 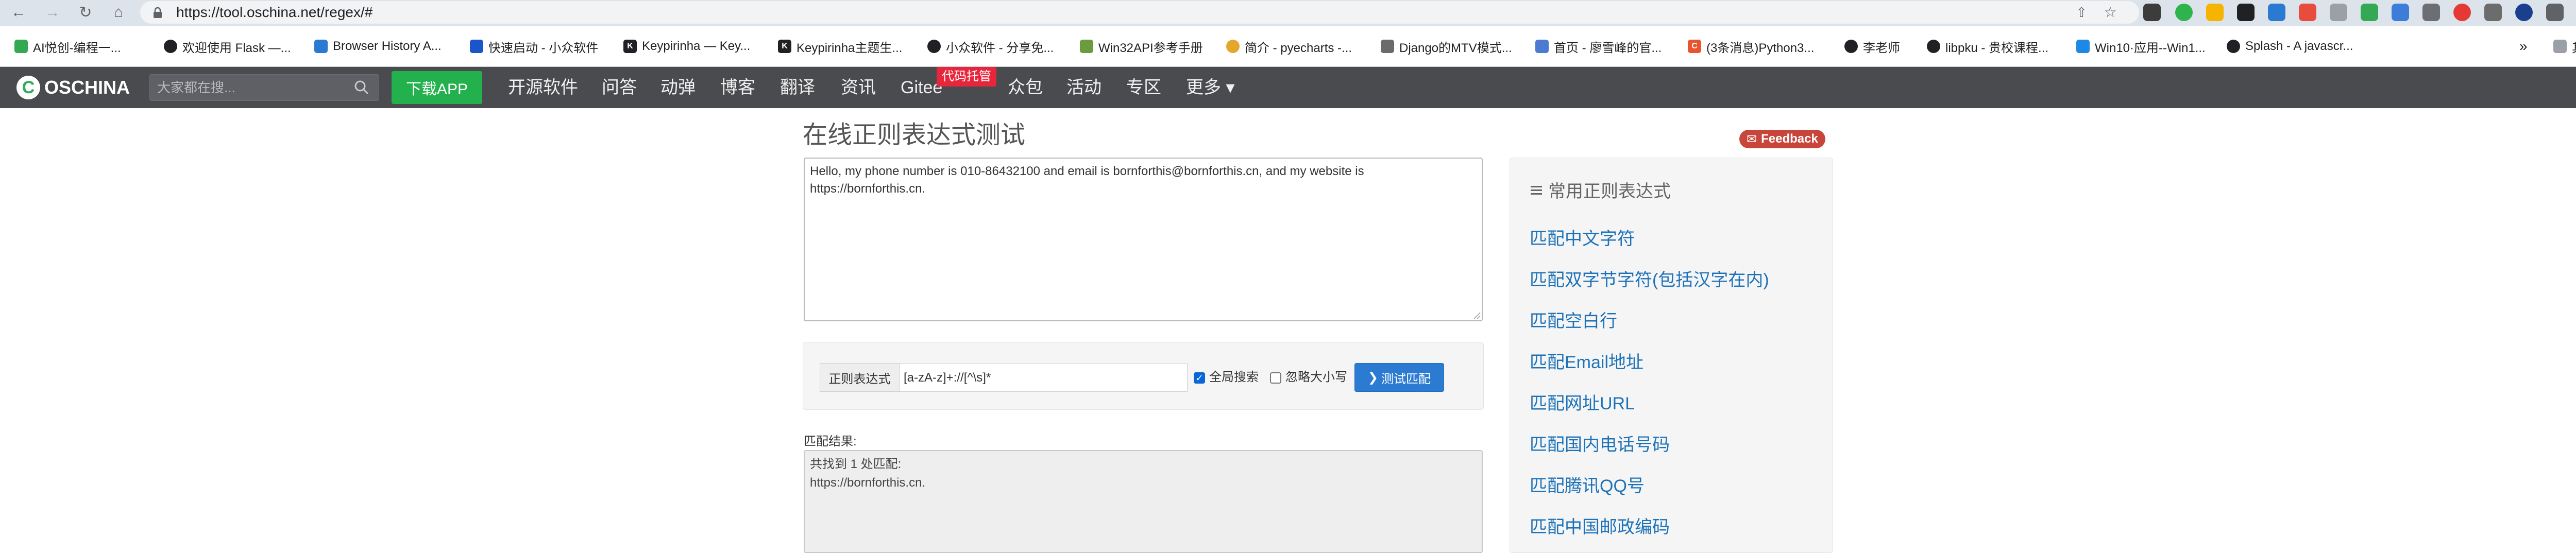 What do you see at coordinates (2110, 12) in the screenshot?
I see `star-icon: ☆` at bounding box center [2110, 12].